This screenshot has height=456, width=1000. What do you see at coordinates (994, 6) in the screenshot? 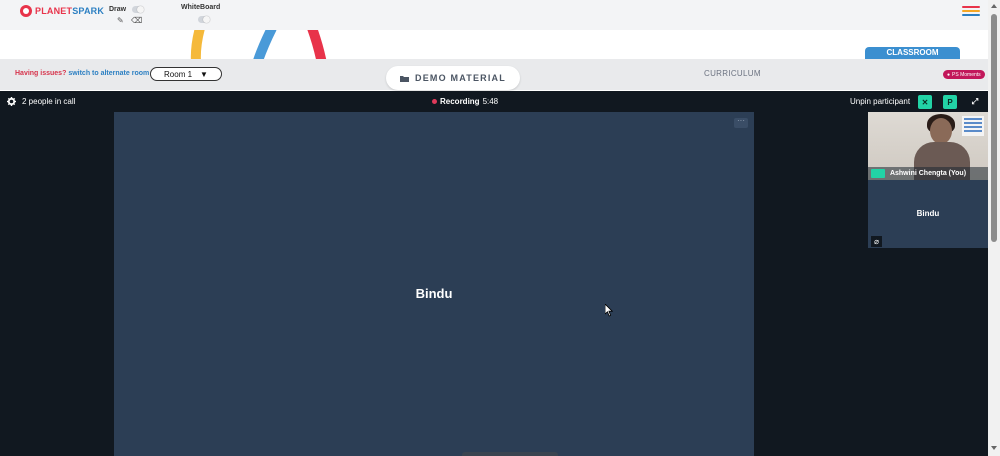
I see `scroll-up-icon` at bounding box center [994, 6].